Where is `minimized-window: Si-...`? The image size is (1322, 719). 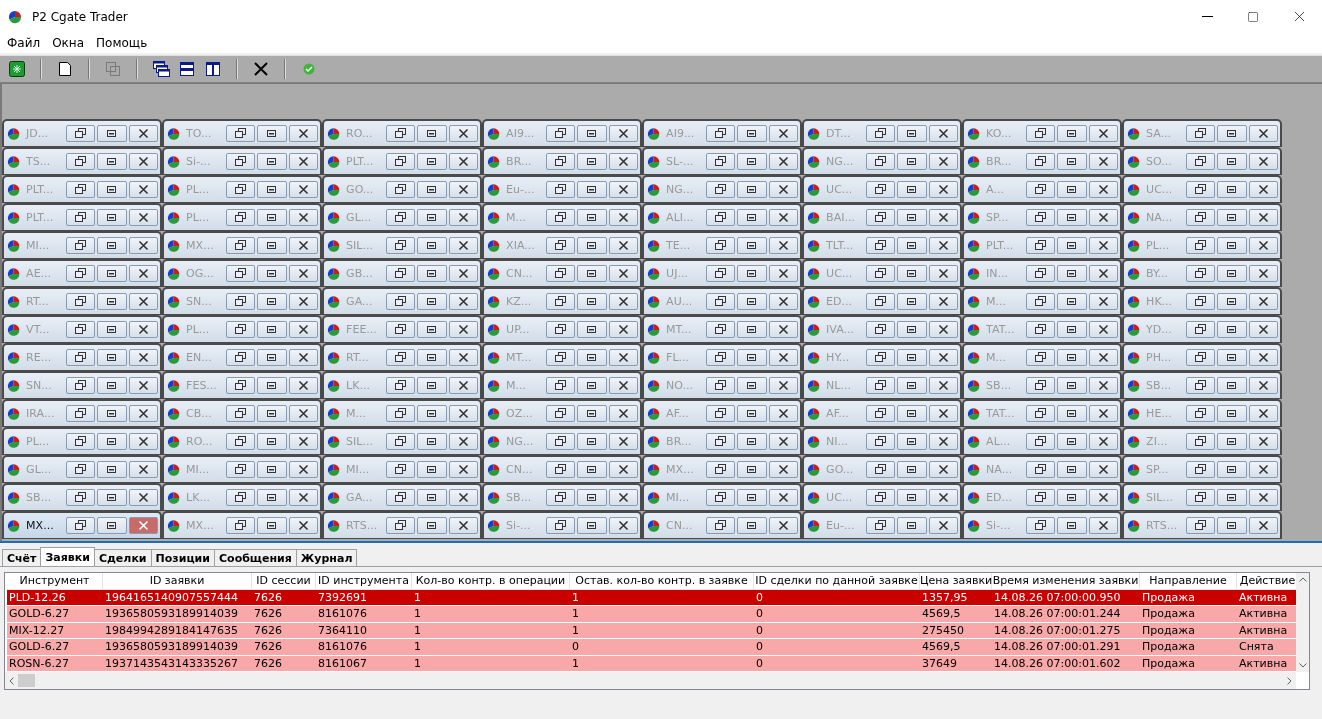 minimized-window: Si-... is located at coordinates (562, 525).